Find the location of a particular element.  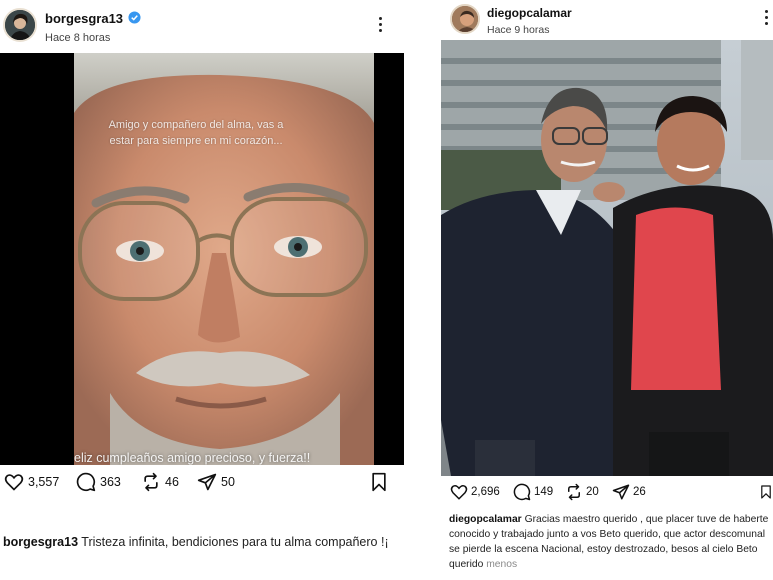

post-header: borgesgra13 Hace 8 horas is located at coordinates (202, 26).